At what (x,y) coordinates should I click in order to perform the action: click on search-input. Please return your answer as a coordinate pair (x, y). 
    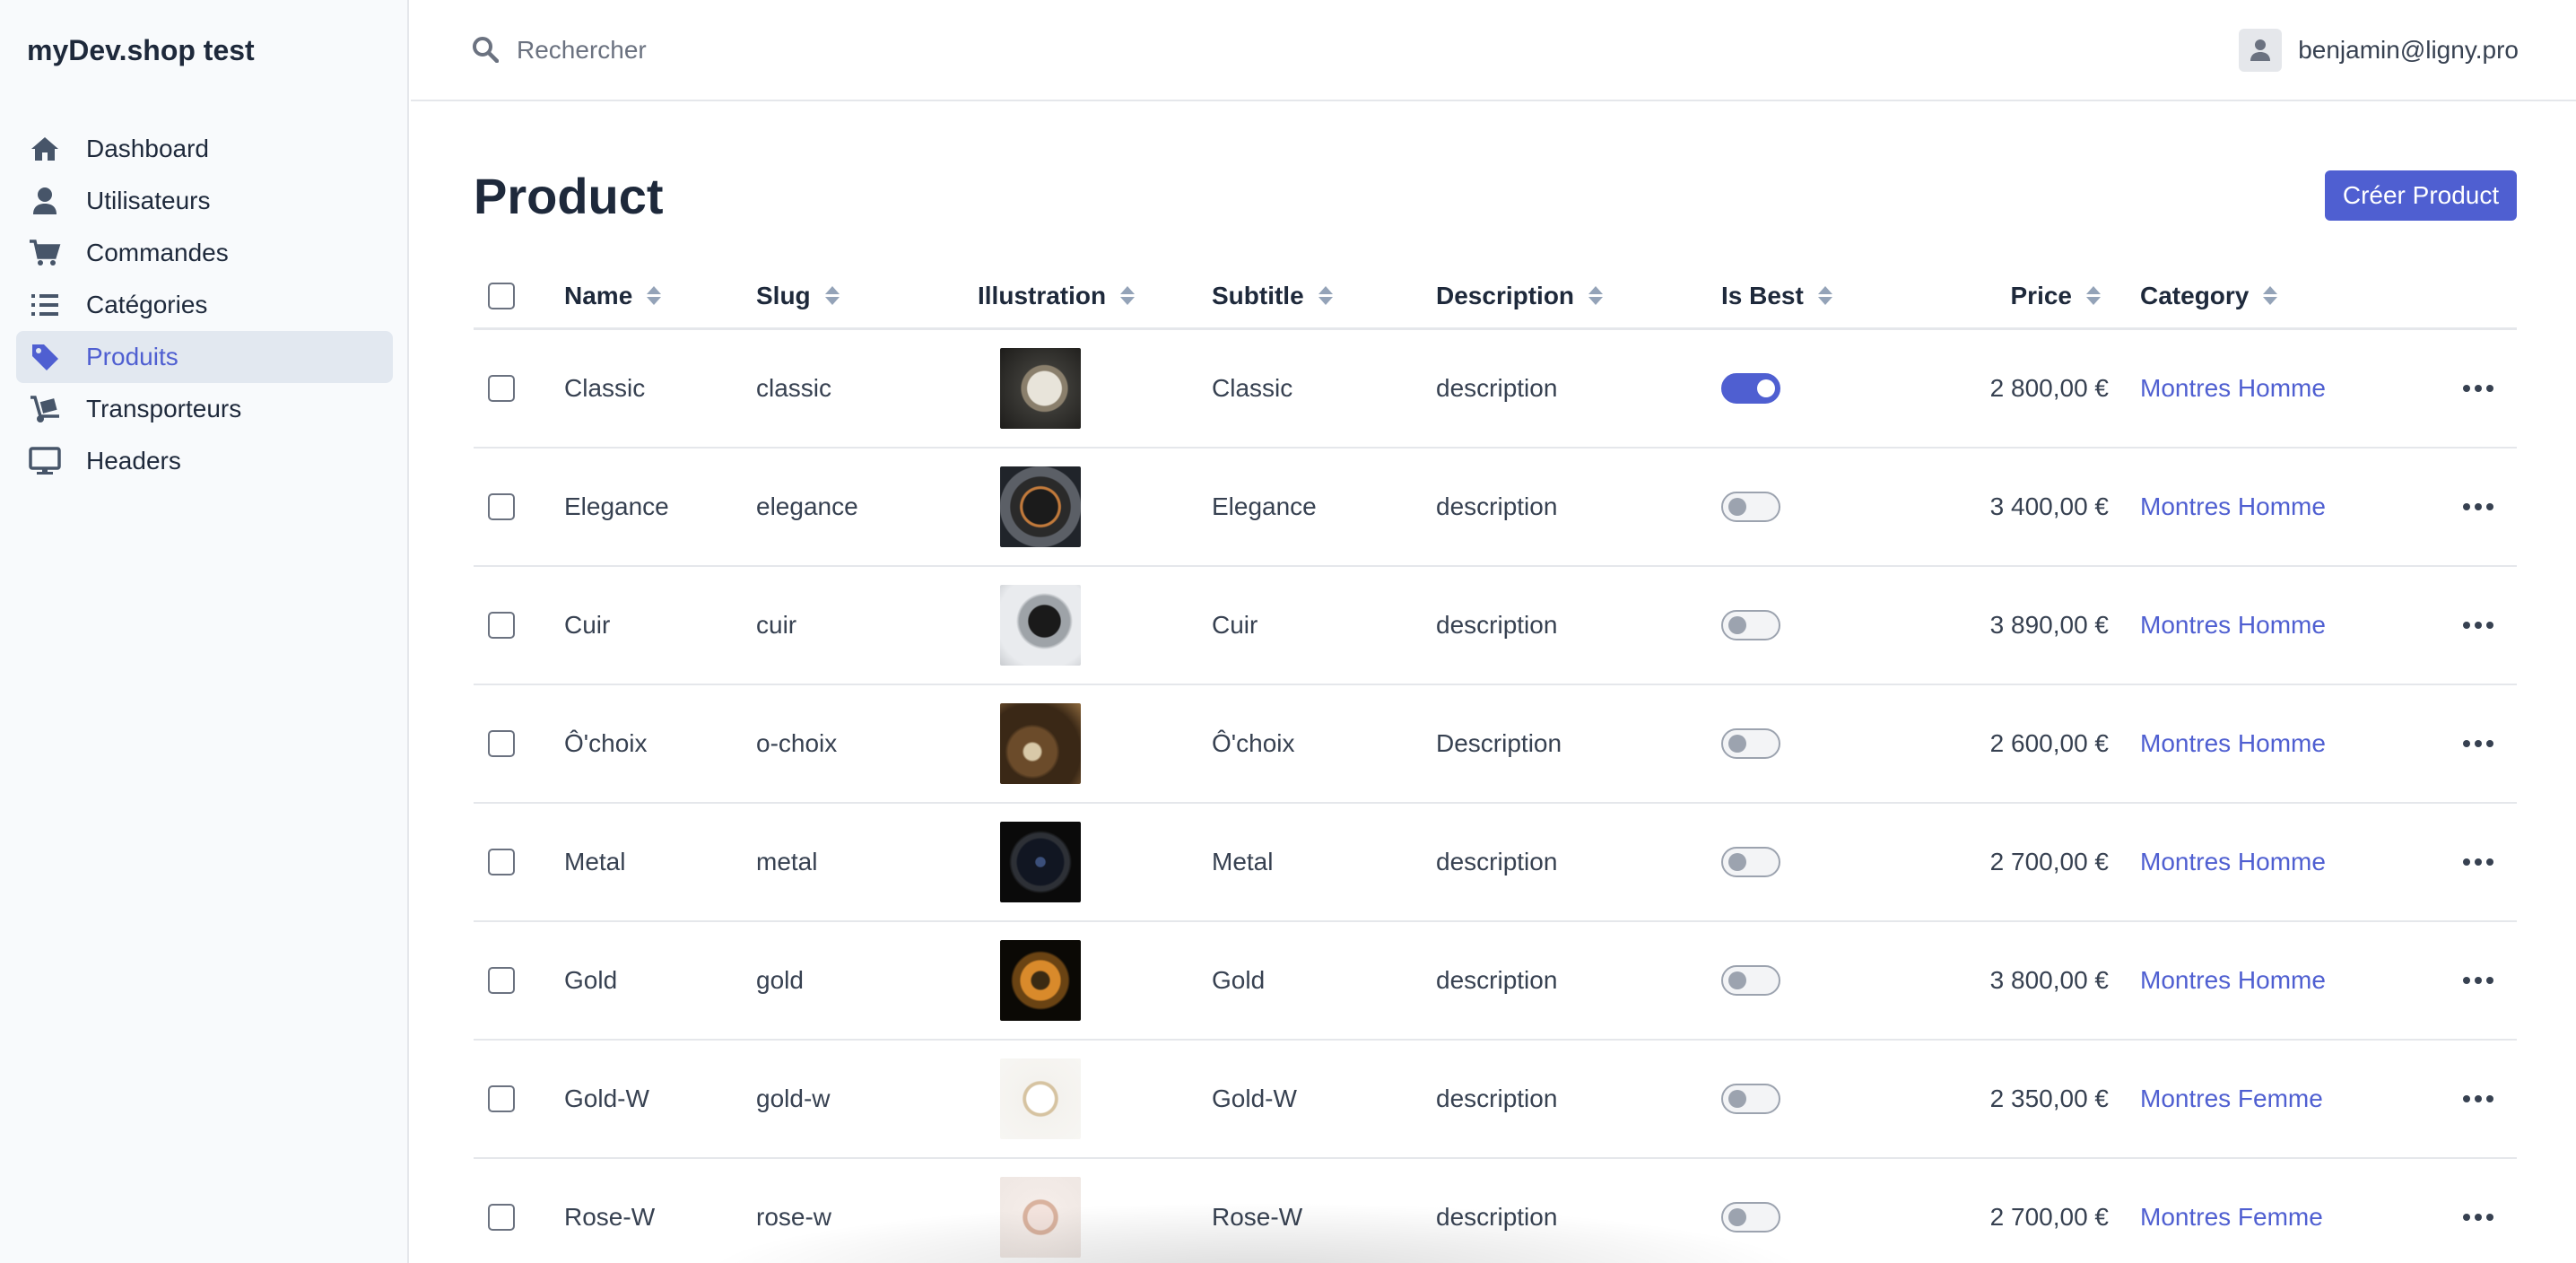
    Looking at the image, I should click on (830, 50).